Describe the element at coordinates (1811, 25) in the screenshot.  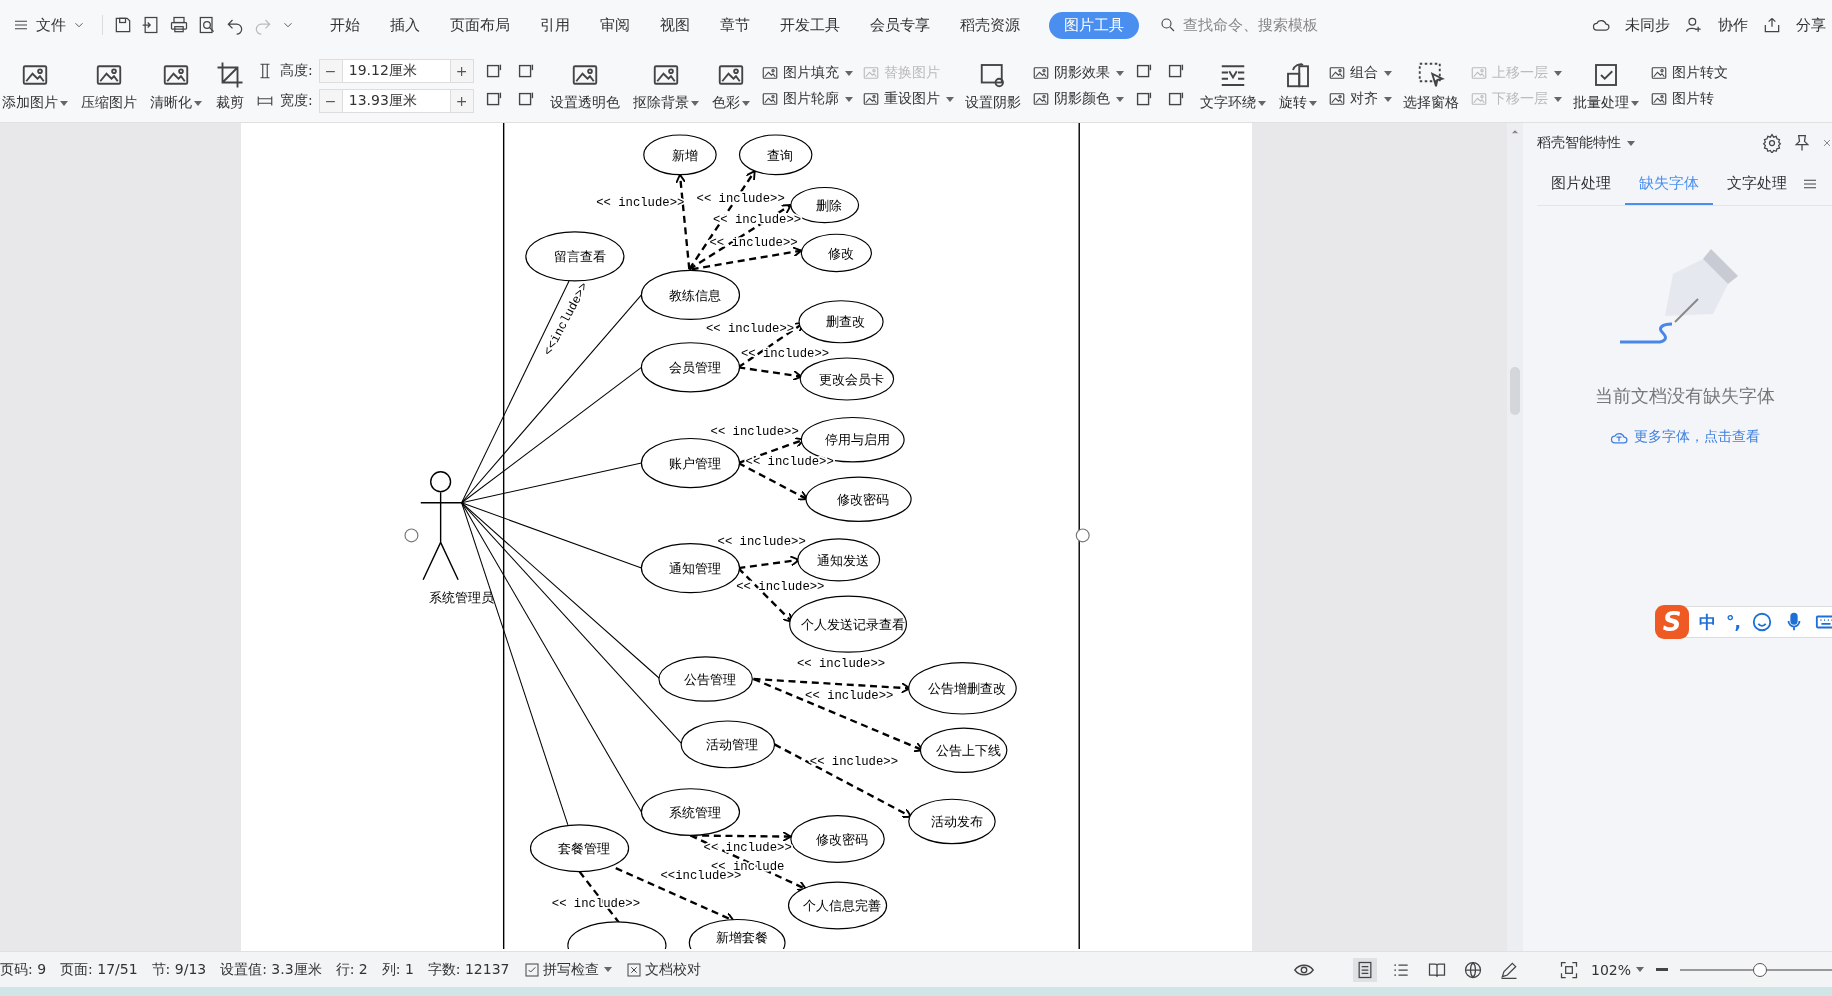
I see `toolbar-action: 分享` at that location.